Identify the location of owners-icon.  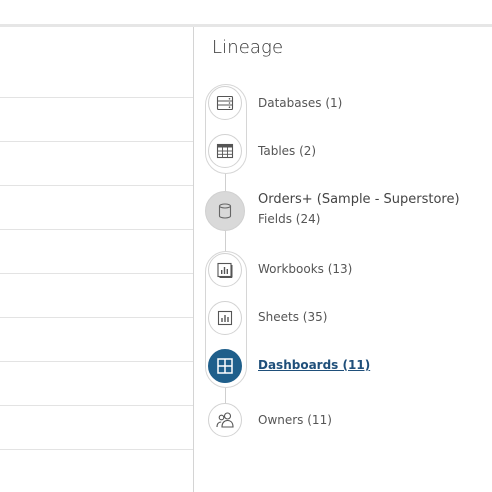
(225, 420).